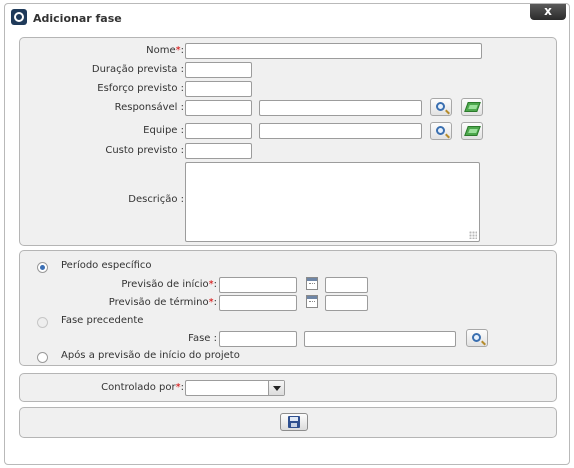 The height and width of the screenshot is (468, 574). Describe the element at coordinates (150, 355) in the screenshot. I see `radio-apos-inicio-projeto-label: Após a previsão de início do projeto` at that location.